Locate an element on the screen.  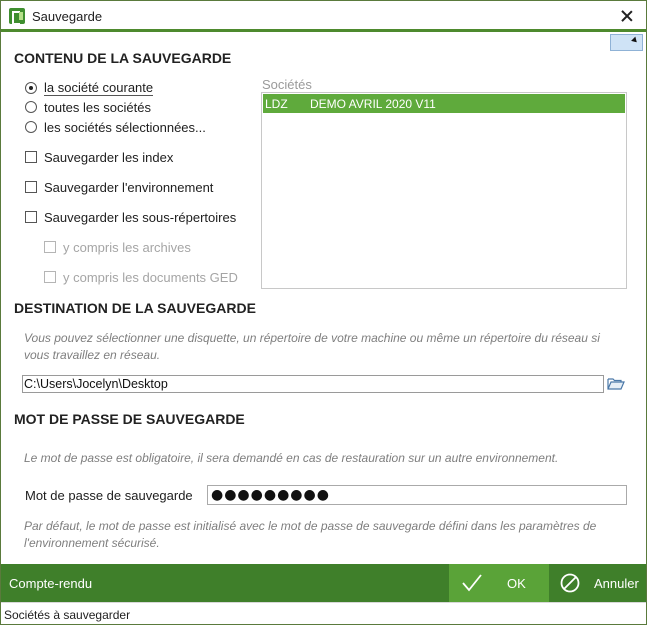
ok-button: OK is located at coordinates (499, 583).